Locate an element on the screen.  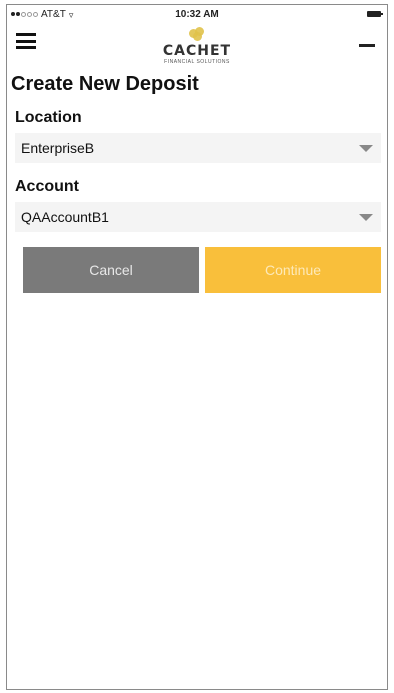
status-bar: AT&T ▿ 10:32 AM is located at coordinates (197, 15).